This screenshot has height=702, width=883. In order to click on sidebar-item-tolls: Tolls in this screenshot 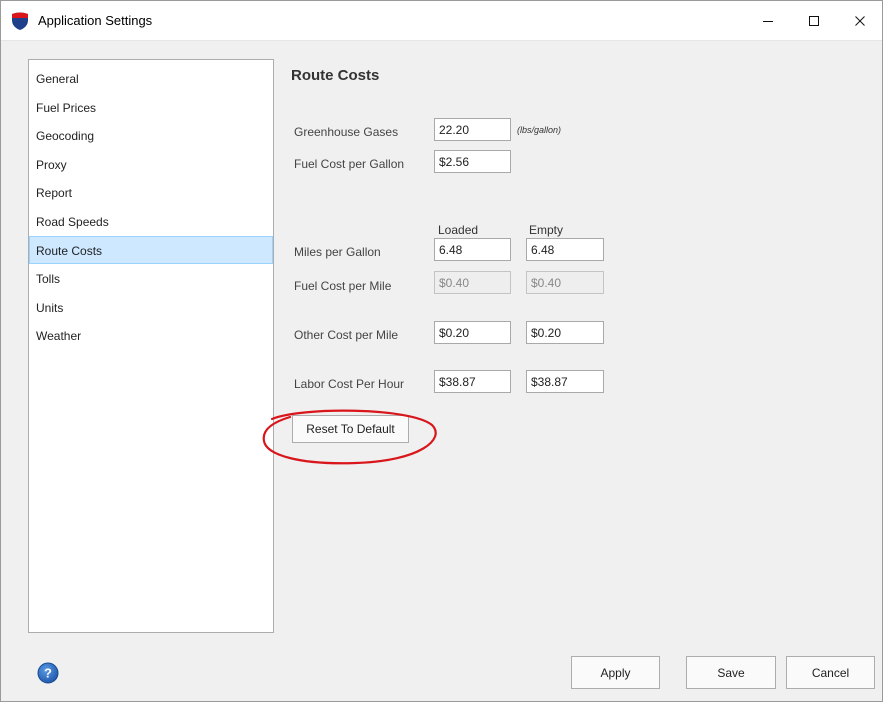, I will do `click(151, 278)`.